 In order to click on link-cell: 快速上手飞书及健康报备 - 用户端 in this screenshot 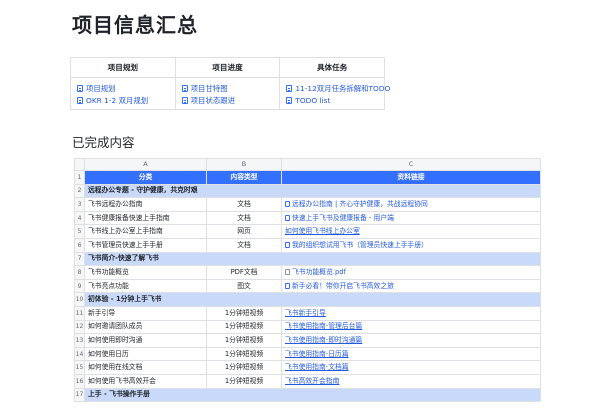, I will do `click(411, 218)`.